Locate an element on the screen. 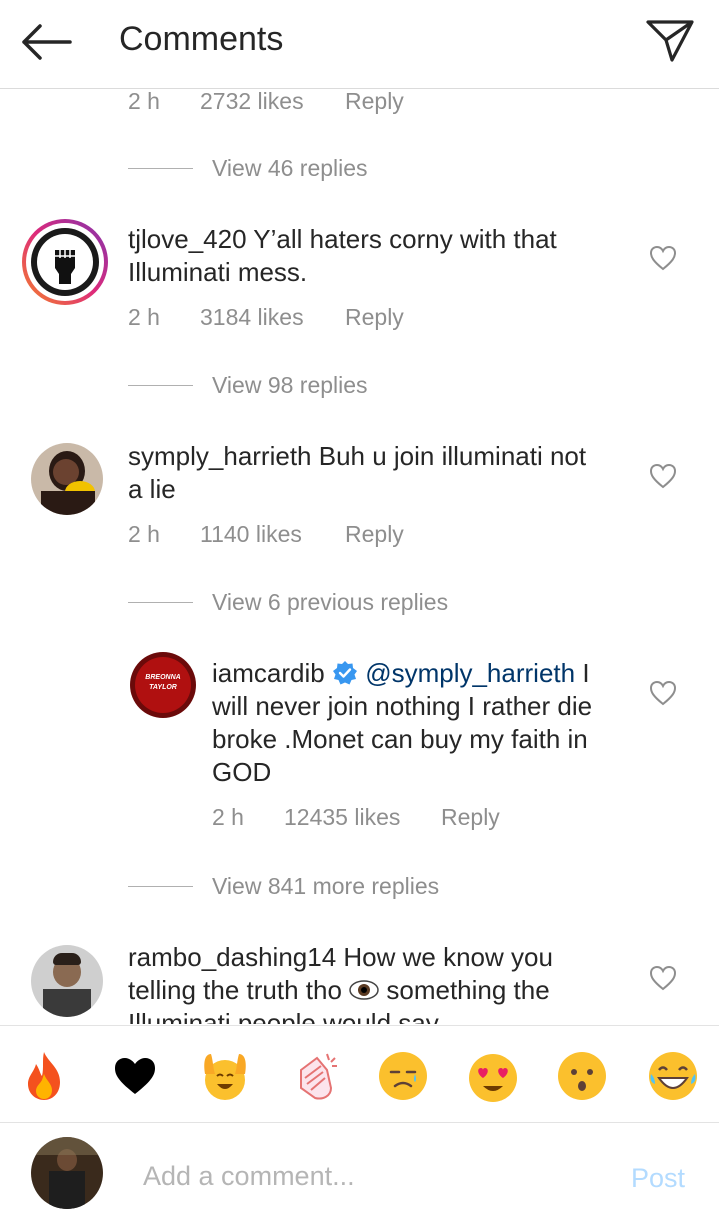 The height and width of the screenshot is (1224, 719). comment-likes: 1140 likes is located at coordinates (251, 534).